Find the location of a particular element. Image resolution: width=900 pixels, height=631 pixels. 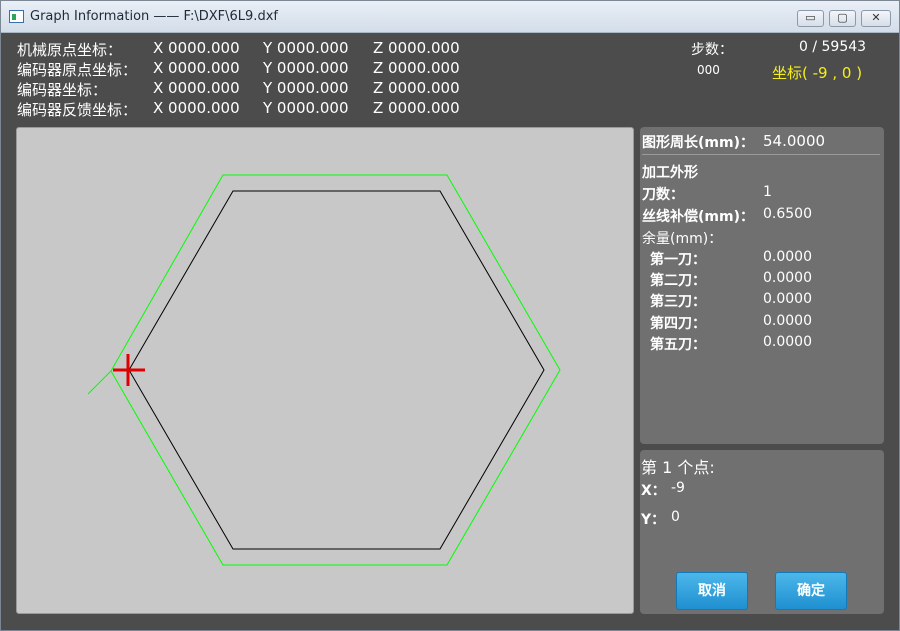

wire-comp-value: 0.6500 is located at coordinates (787, 214).